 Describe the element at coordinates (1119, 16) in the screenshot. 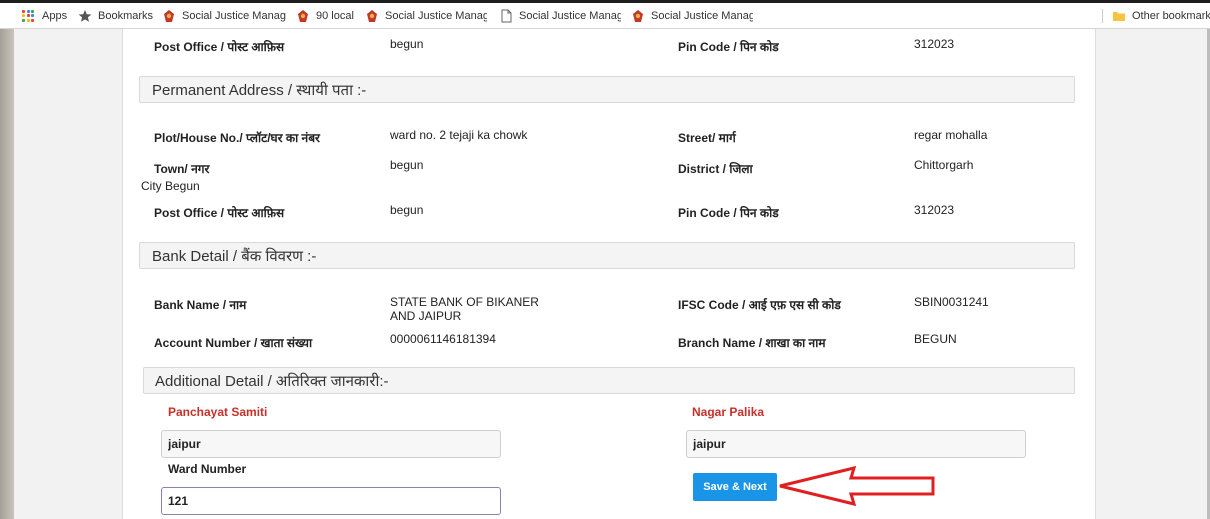

I see `folder-icon` at that location.